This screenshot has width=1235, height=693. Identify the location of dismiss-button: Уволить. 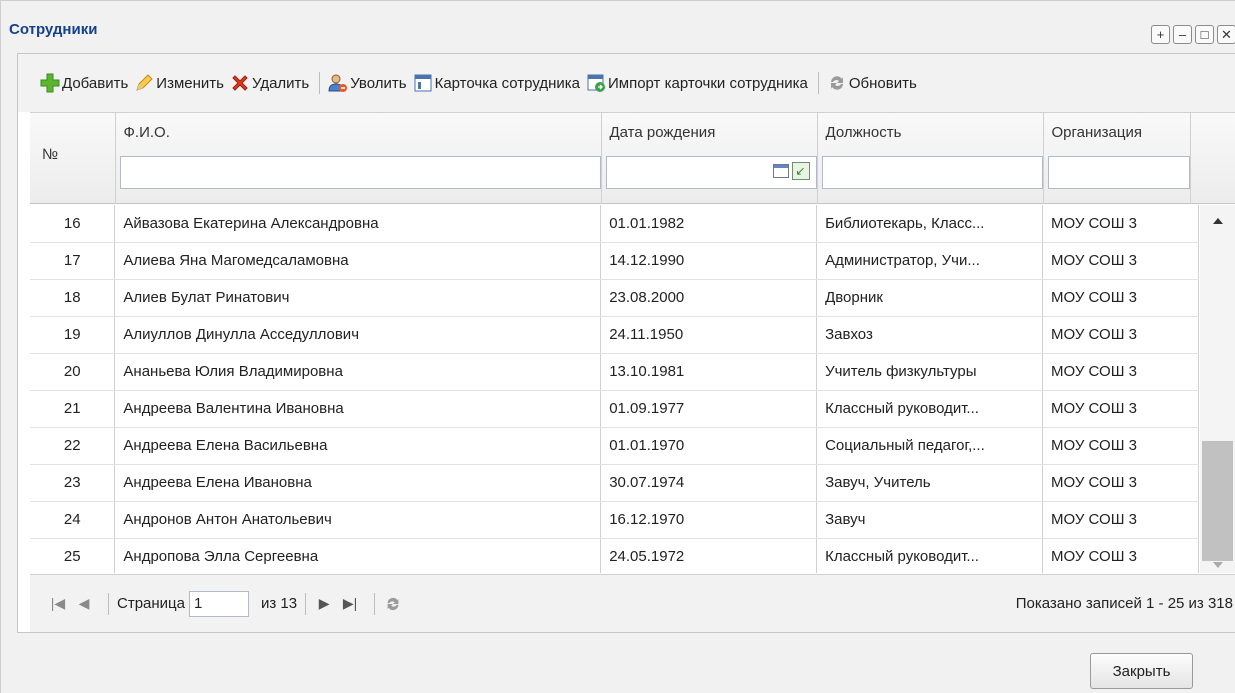
(367, 83).